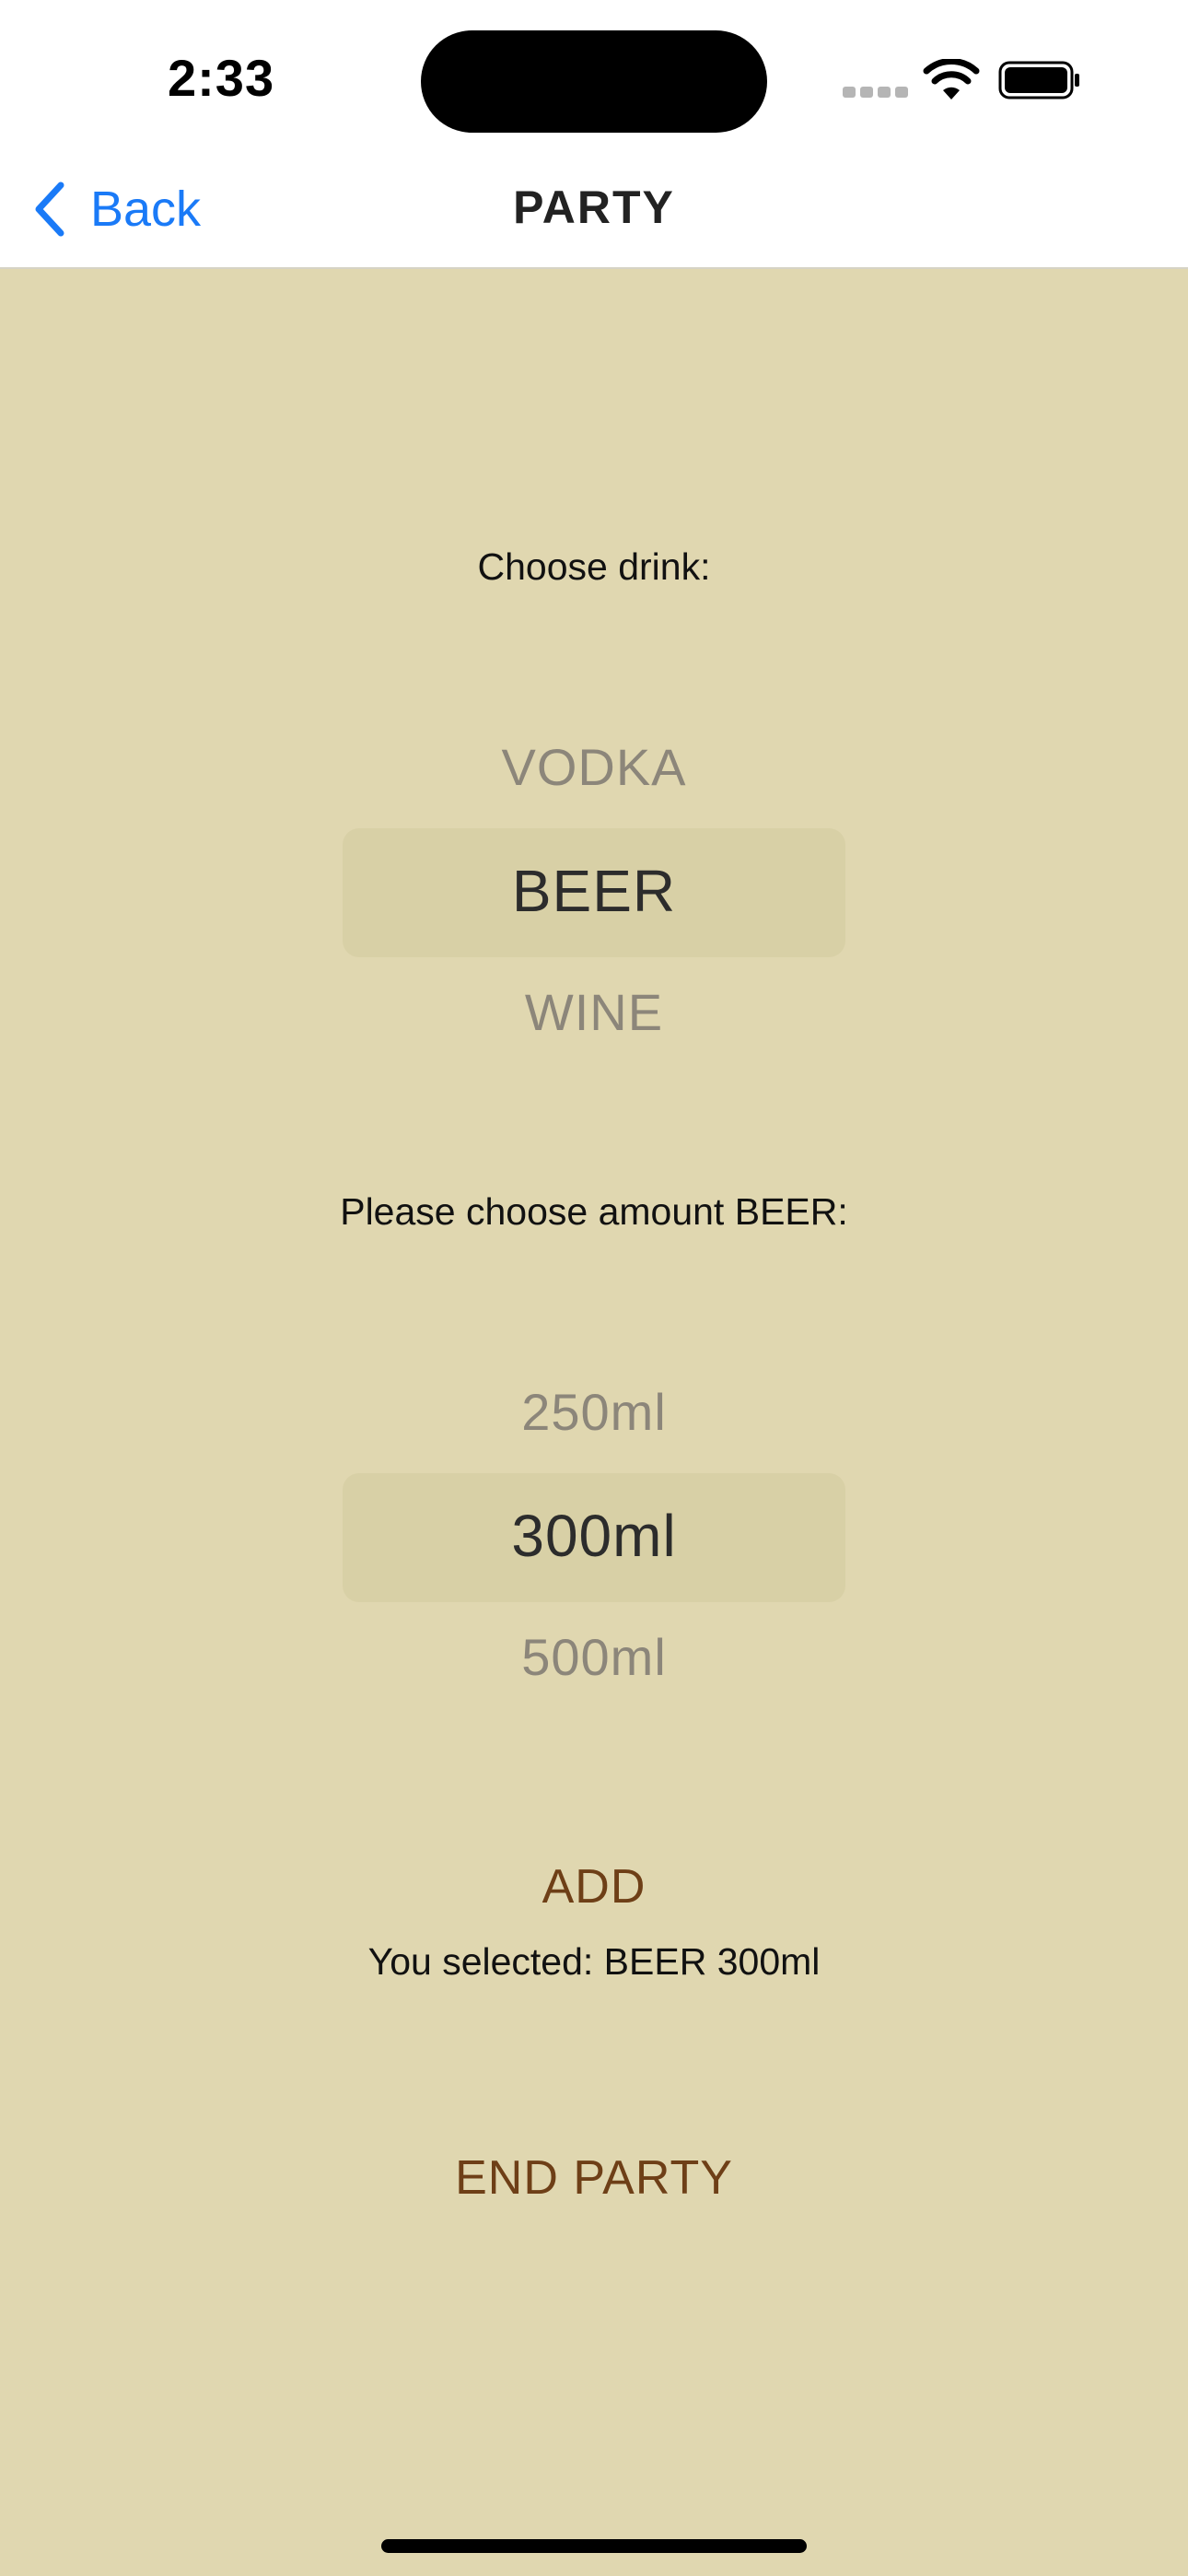 The height and width of the screenshot is (2576, 1188). I want to click on add-button: ADD, so click(594, 1886).